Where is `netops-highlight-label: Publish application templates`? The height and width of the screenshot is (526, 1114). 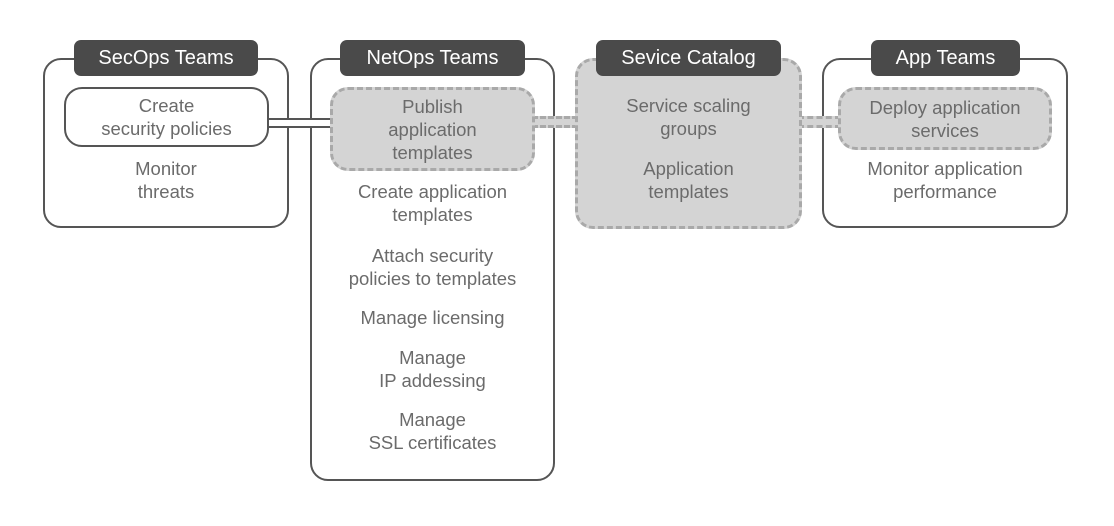 netops-highlight-label: Publish application templates is located at coordinates (432, 129).